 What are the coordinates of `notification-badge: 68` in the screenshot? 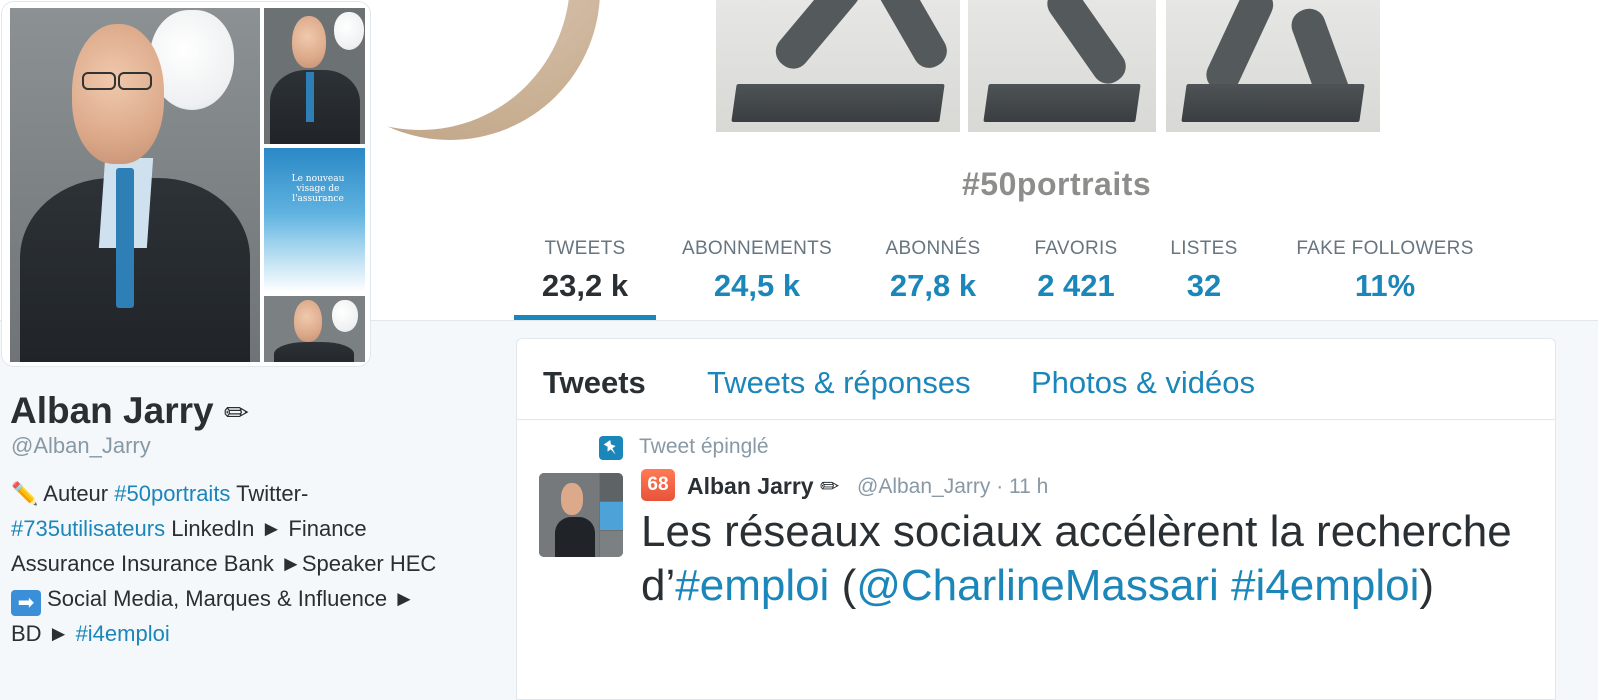 It's located at (658, 485).